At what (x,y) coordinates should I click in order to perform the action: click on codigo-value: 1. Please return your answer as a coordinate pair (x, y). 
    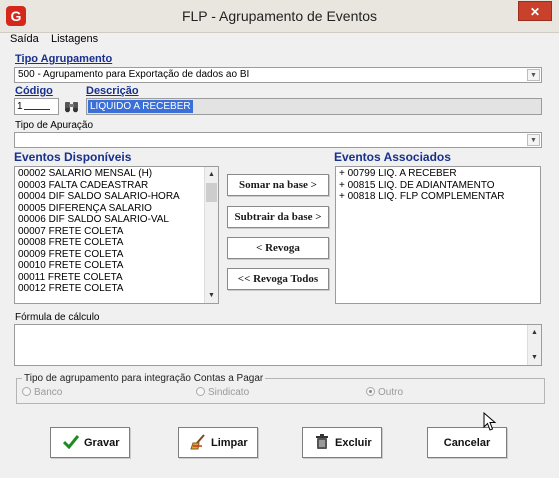
    Looking at the image, I should click on (20, 106).